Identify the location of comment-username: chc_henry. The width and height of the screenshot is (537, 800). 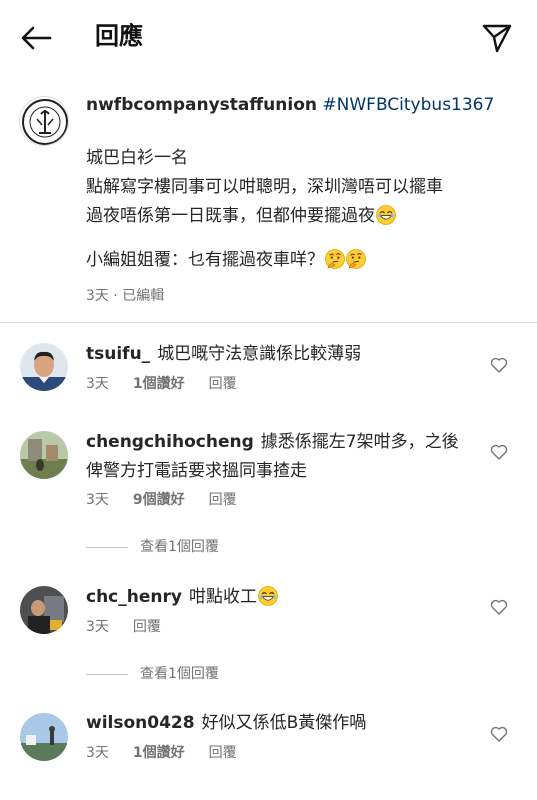
(134, 597).